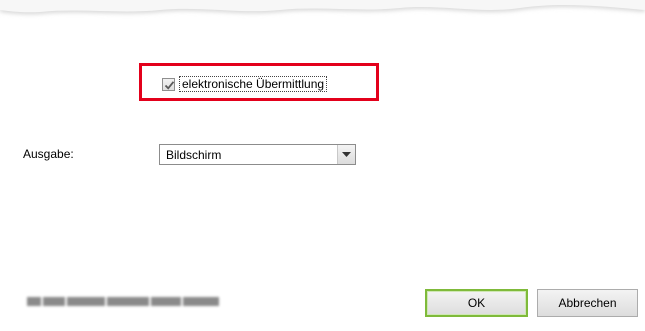 The width and height of the screenshot is (645, 331). Describe the element at coordinates (48, 154) in the screenshot. I see `output-label: Ausgabe:` at that location.